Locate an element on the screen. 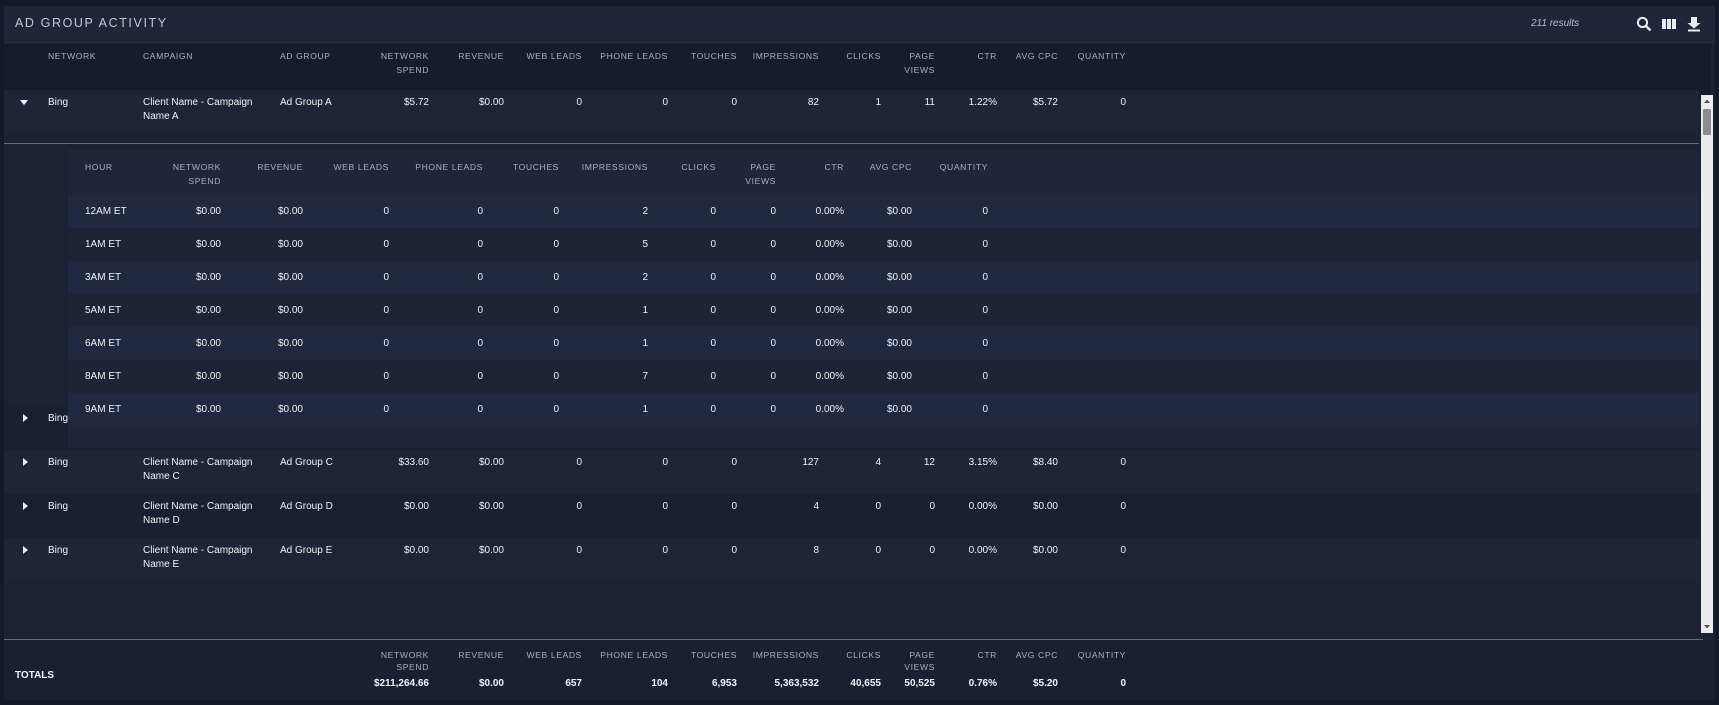  campaign-cell: Name A is located at coordinates (161, 116).